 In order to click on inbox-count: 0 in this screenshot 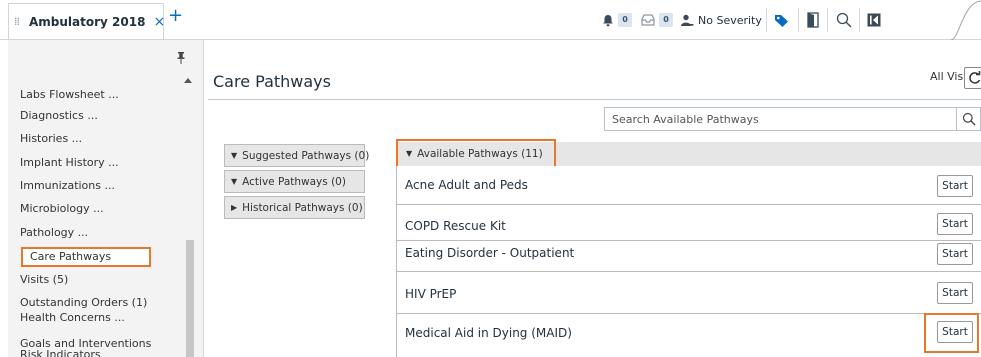, I will do `click(666, 20)`.